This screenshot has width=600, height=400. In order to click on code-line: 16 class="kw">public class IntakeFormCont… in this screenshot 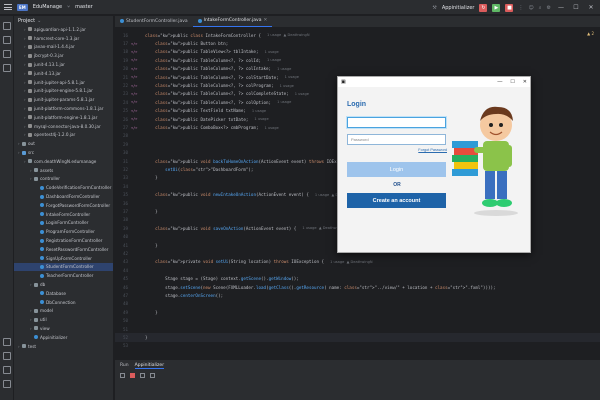, I will do `click(357, 35)`.